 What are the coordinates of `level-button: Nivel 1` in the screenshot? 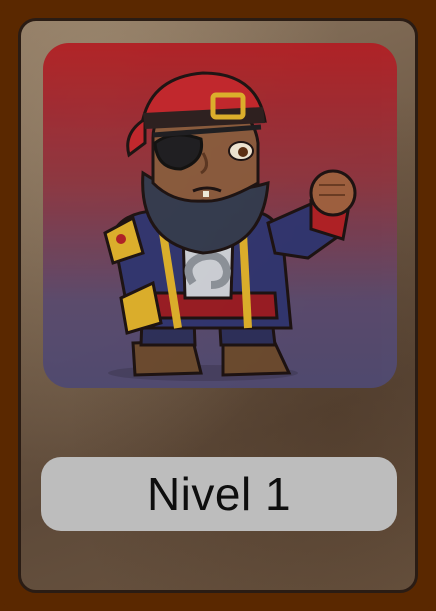 It's located at (219, 494).